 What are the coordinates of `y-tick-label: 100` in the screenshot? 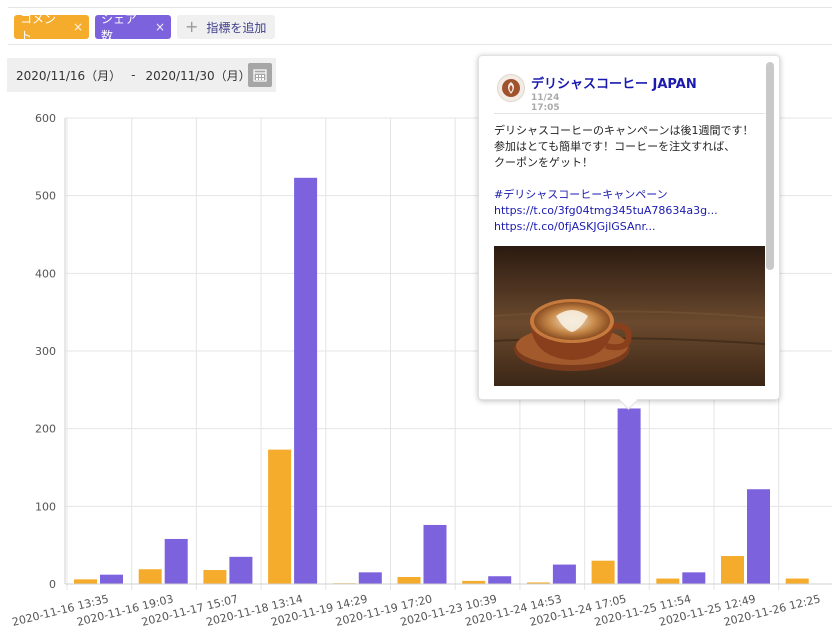 It's located at (45, 506).